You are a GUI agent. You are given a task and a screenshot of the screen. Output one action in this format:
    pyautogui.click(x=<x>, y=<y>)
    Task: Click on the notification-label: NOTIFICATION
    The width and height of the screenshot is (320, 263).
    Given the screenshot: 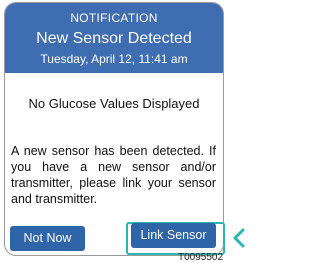 What is the action you would take?
    pyautogui.click(x=114, y=18)
    